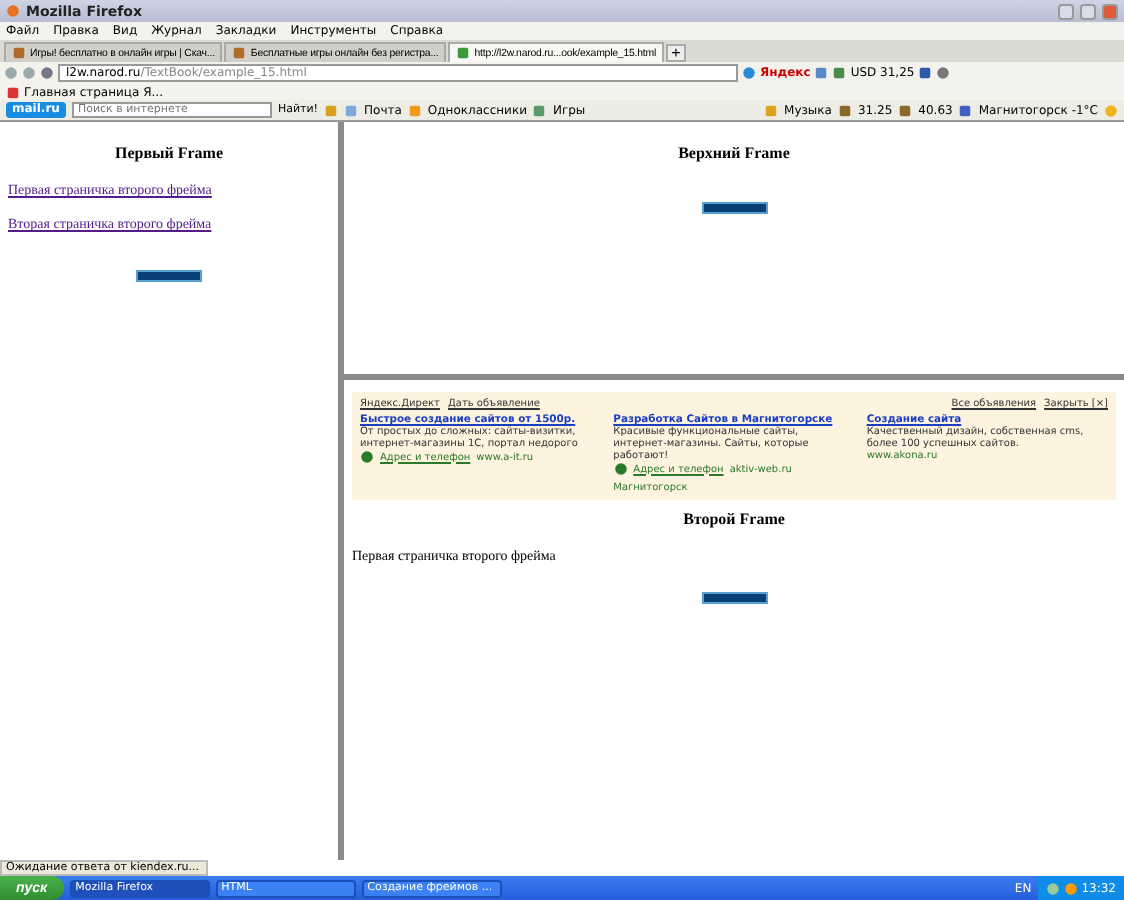  What do you see at coordinates (734, 153) in the screenshot?
I see `frame-heading: Верхний Frame` at bounding box center [734, 153].